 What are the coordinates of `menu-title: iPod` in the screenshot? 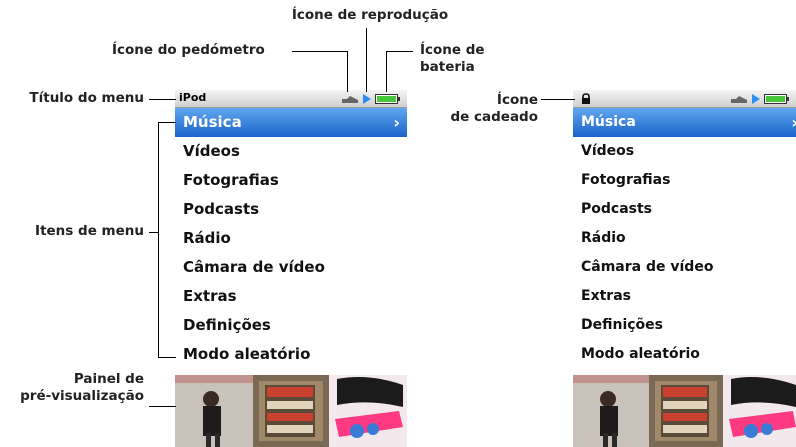 It's located at (193, 97).